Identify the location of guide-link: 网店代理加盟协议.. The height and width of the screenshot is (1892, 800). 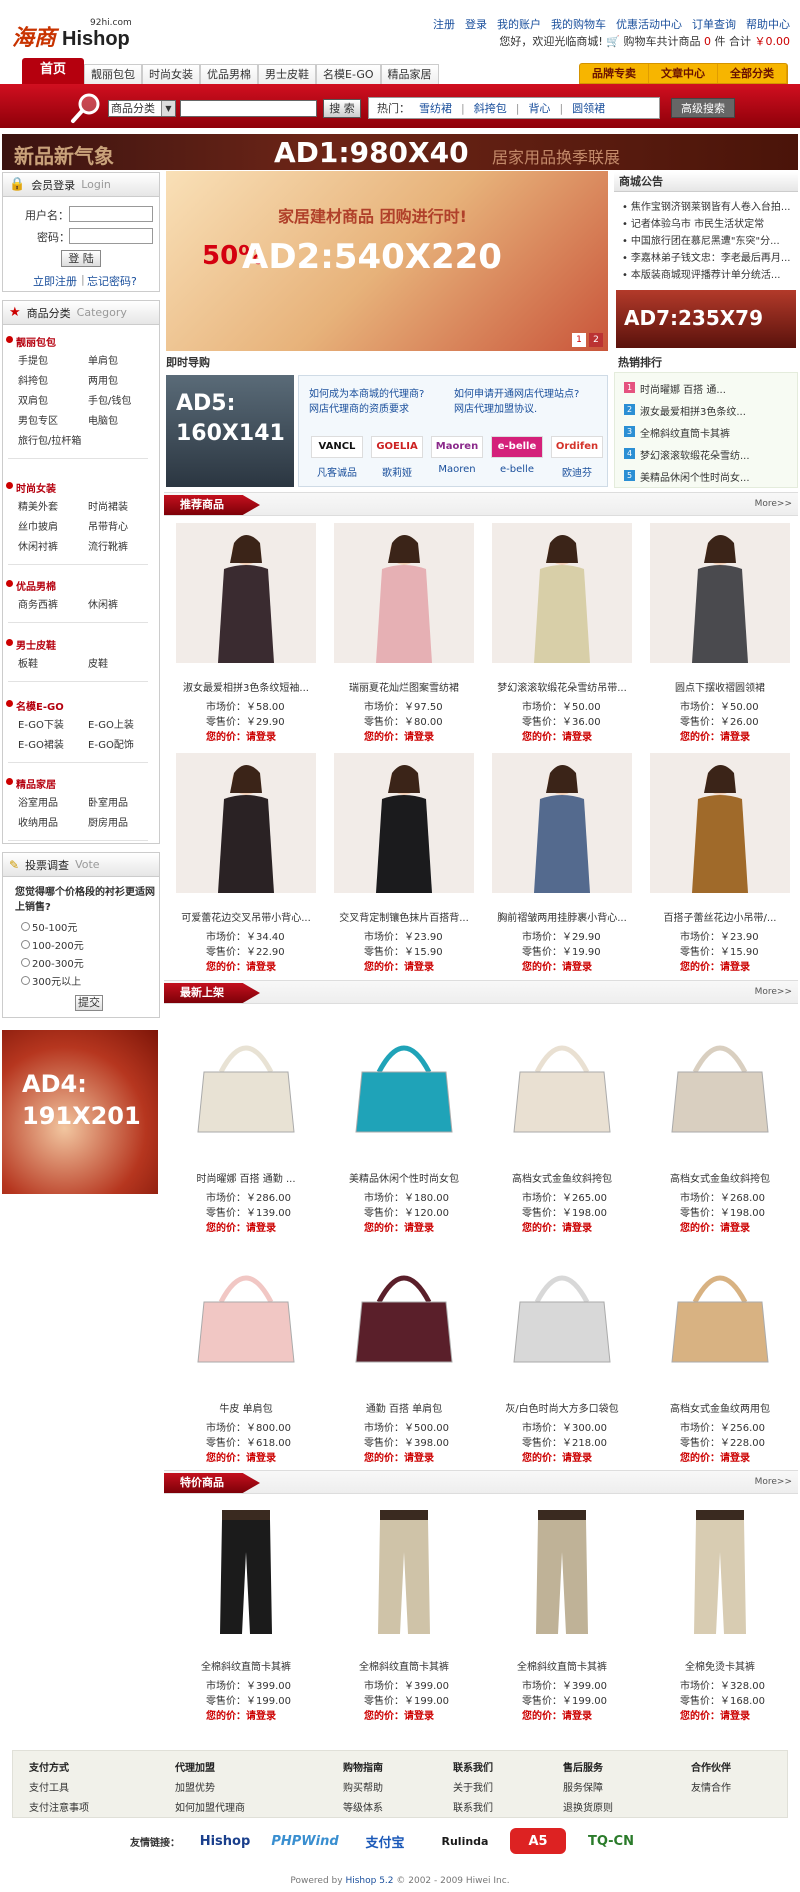
(495, 407).